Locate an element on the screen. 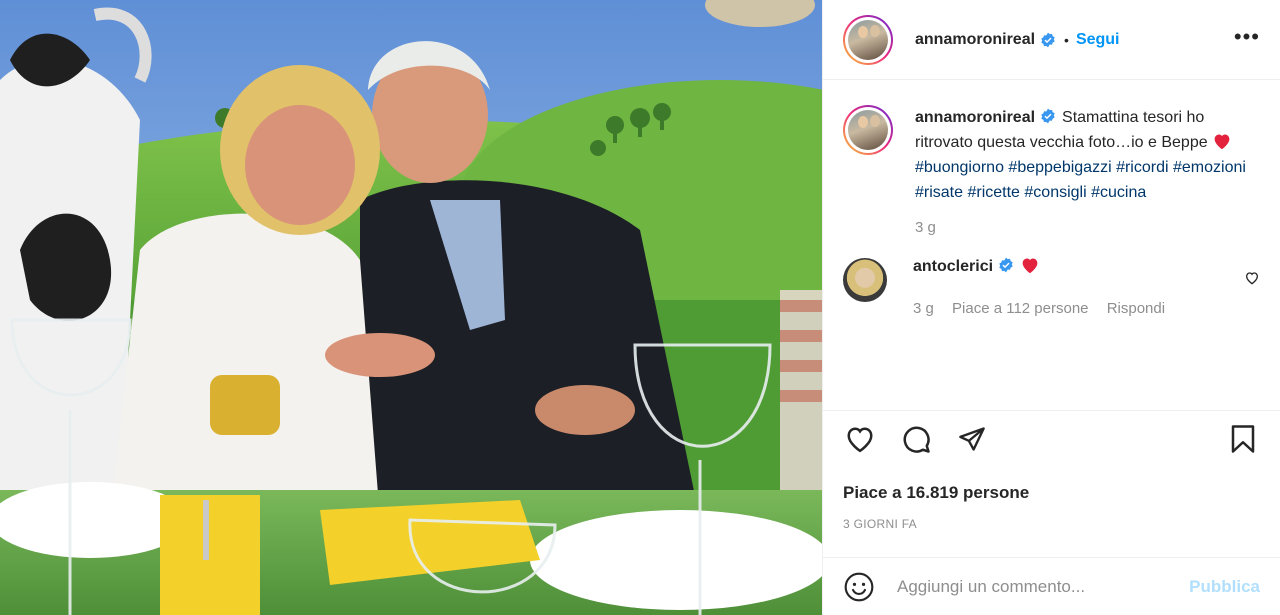 Image resolution: width=1280 pixels, height=615 pixels. like-button is located at coordinates (860, 439).